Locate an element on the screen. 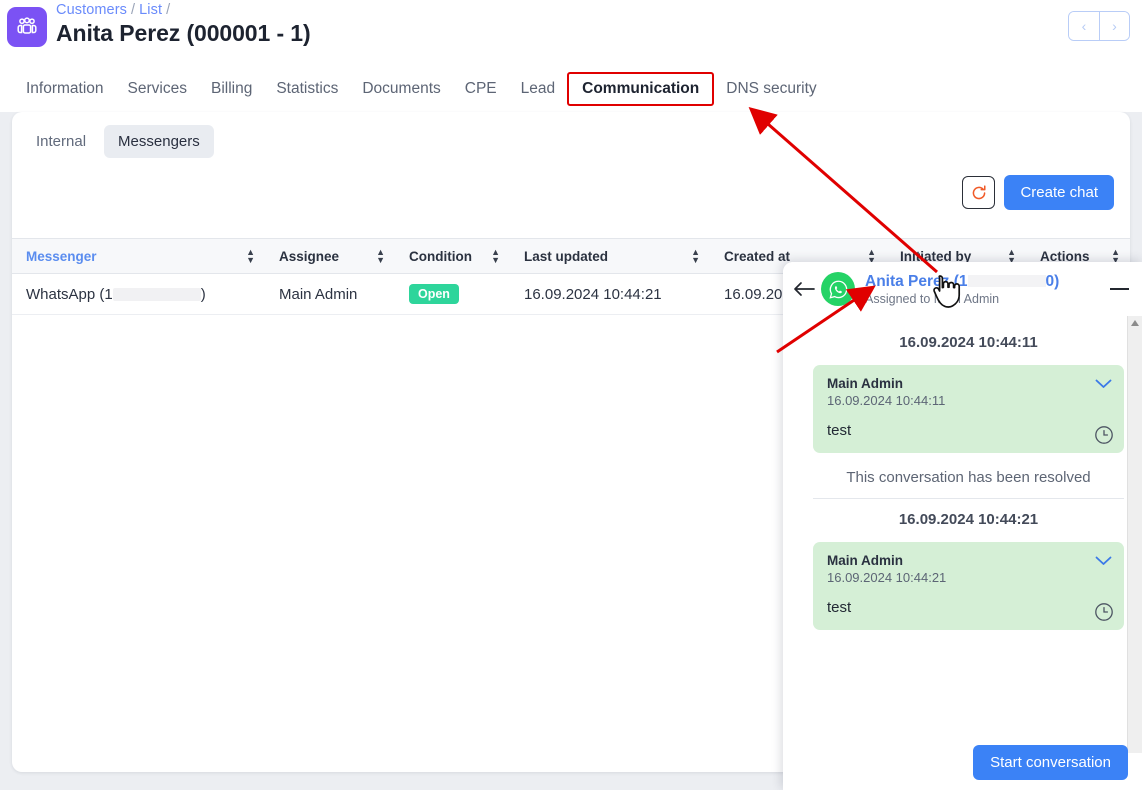 Image resolution: width=1142 pixels, height=790 pixels. chat-assigned-to: Assigned to Main Admin is located at coordinates (932, 298).